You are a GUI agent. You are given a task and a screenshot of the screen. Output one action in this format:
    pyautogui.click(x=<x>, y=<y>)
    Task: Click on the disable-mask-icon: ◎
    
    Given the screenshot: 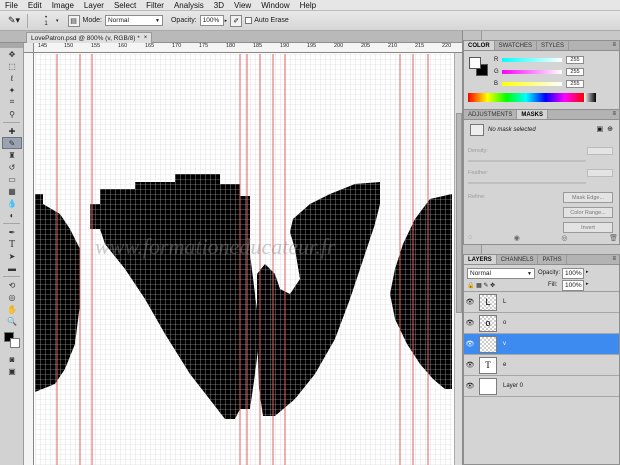 What is the action you would take?
    pyautogui.click(x=564, y=238)
    